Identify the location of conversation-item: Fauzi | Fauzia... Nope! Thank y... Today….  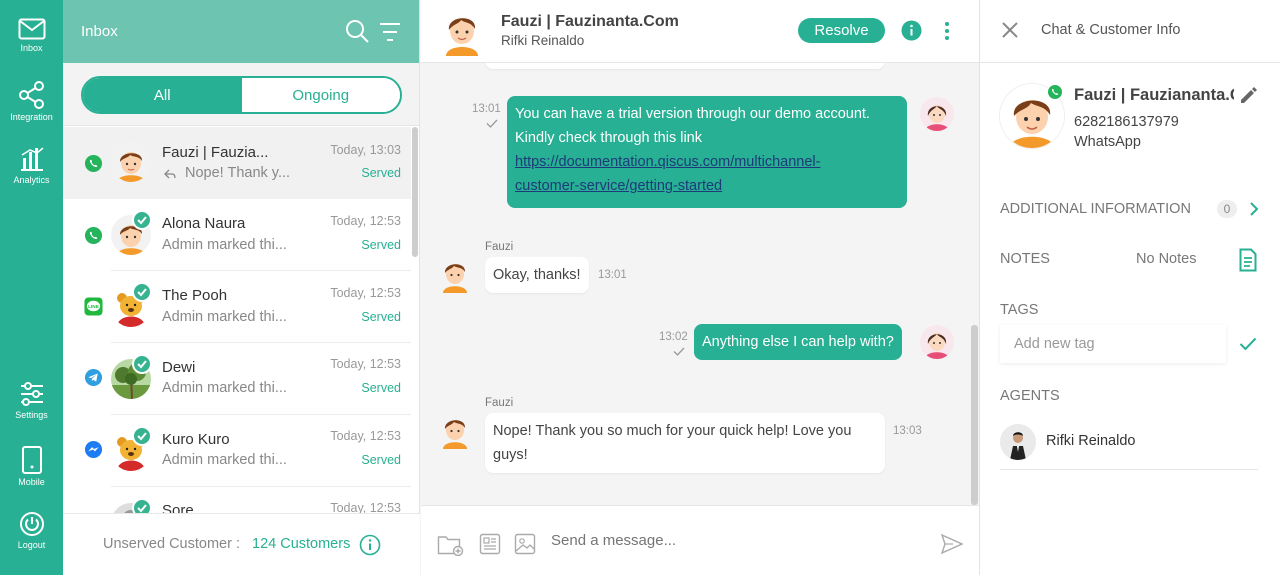
(237, 163).